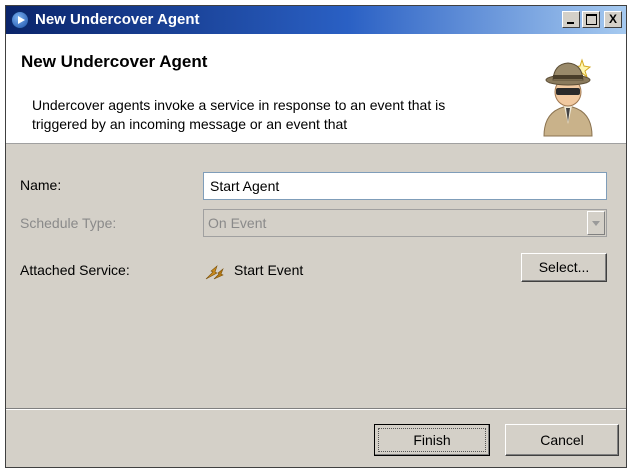  What do you see at coordinates (41, 185) in the screenshot?
I see `name-label: Name:` at bounding box center [41, 185].